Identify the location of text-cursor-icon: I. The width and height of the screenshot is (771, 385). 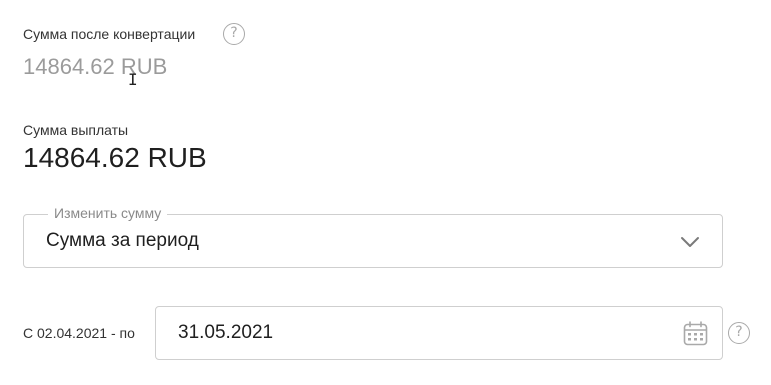
(133, 79).